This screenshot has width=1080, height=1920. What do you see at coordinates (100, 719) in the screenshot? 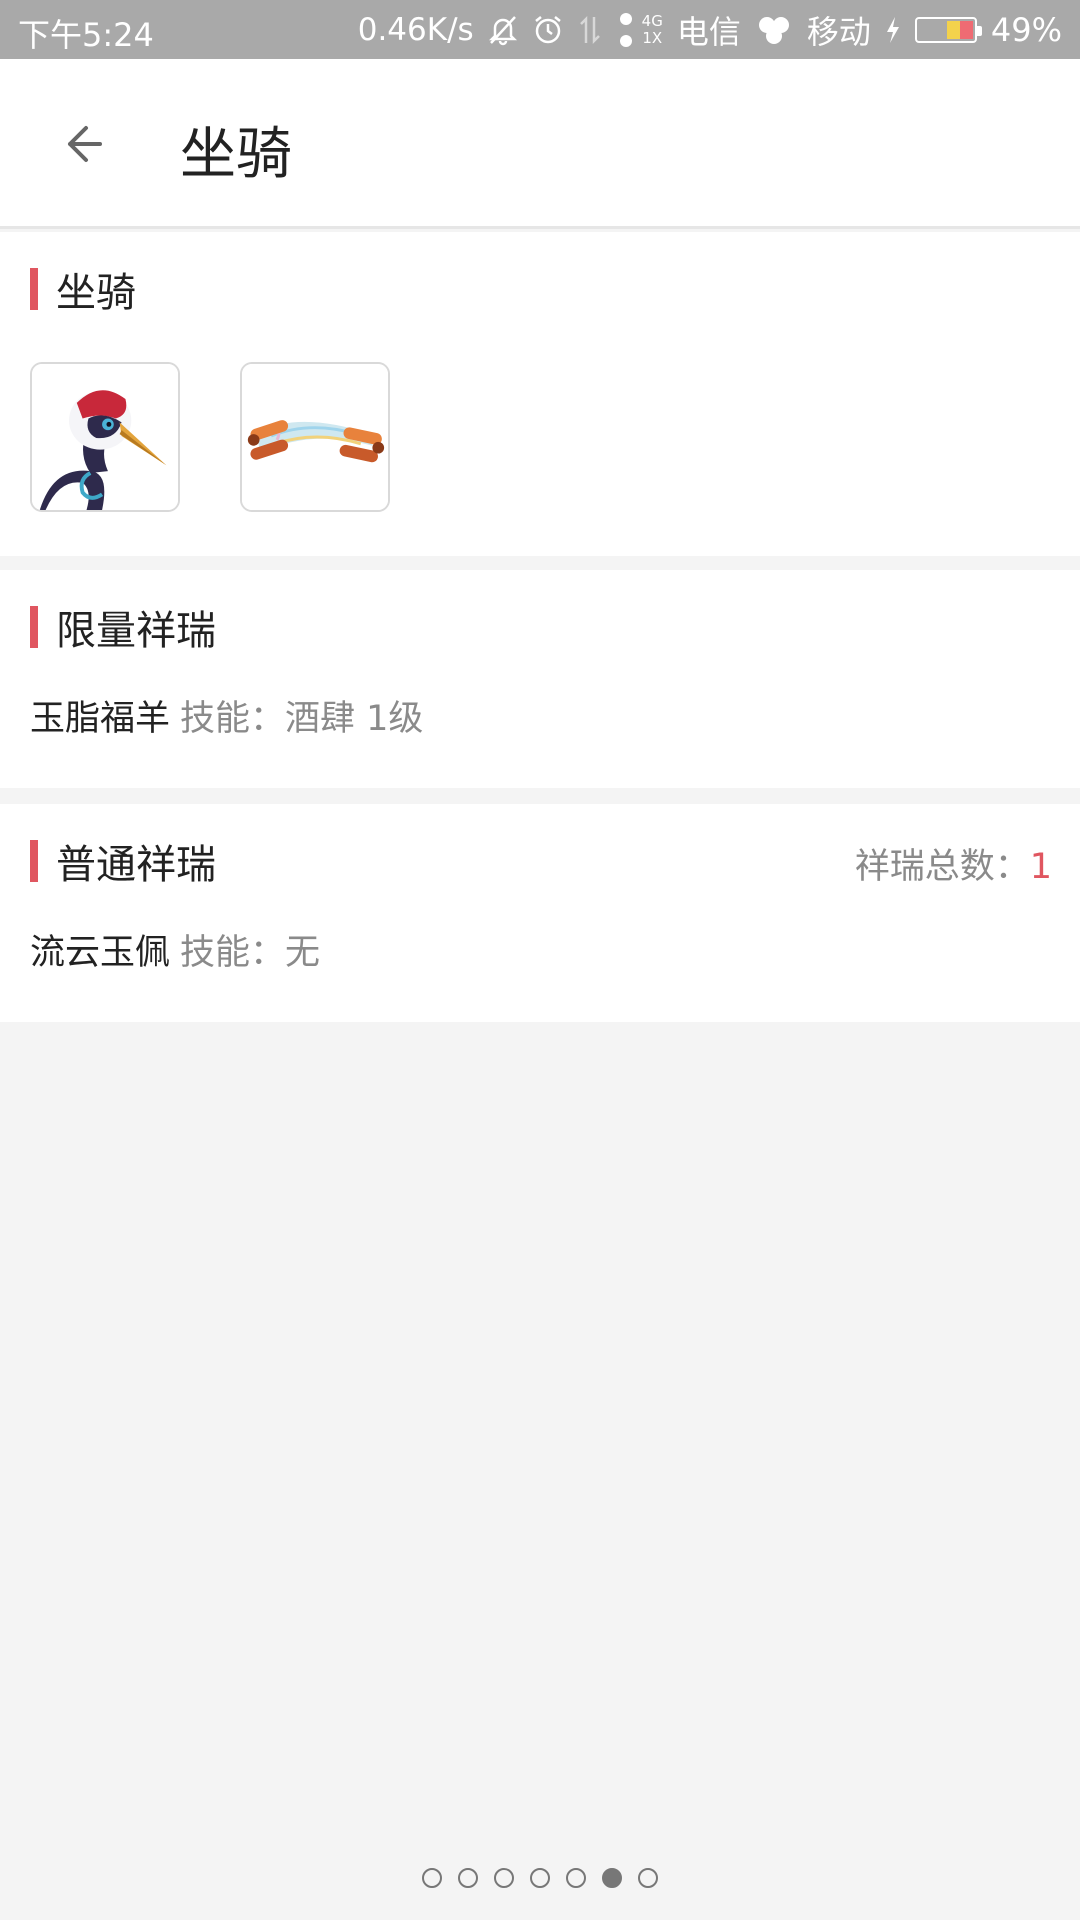
I see `item-name: 玉脂福羊` at bounding box center [100, 719].